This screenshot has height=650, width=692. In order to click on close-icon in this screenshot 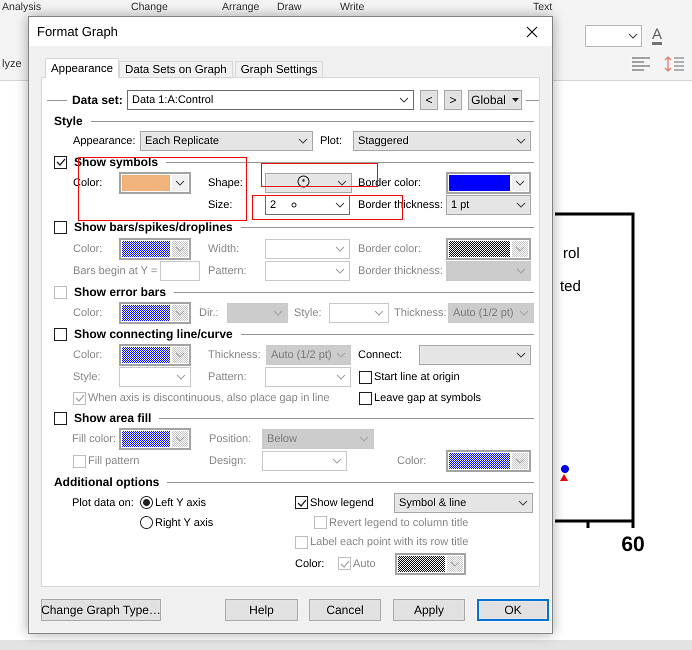, I will do `click(532, 32)`.